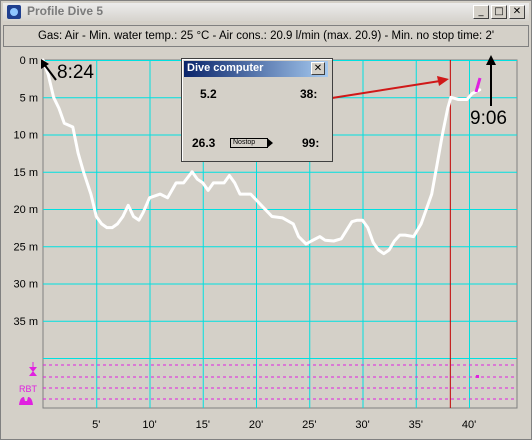 Image resolution: width=532 pixels, height=440 pixels. What do you see at coordinates (416, 425) in the screenshot?
I see `x-tick-label: 35'` at bounding box center [416, 425].